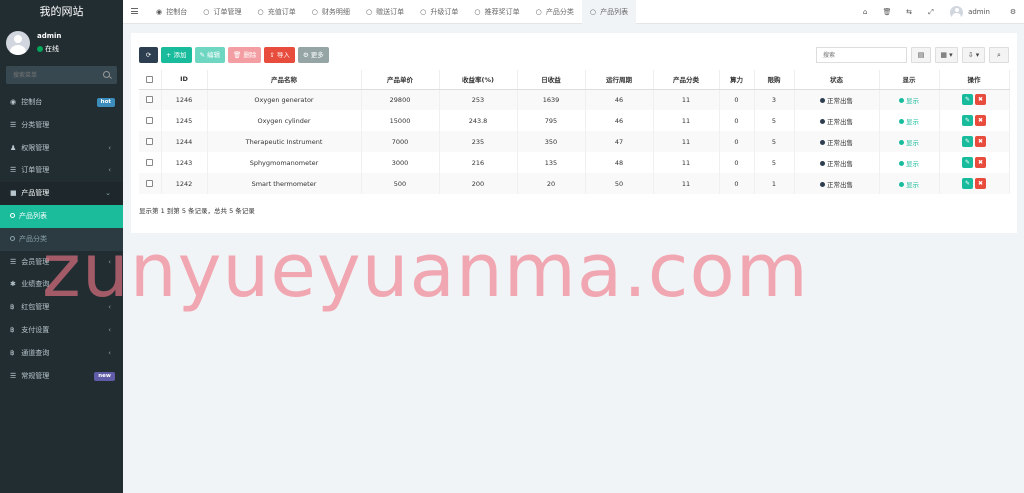  What do you see at coordinates (260, 12) in the screenshot?
I see `circle-icon: ○` at bounding box center [260, 12].